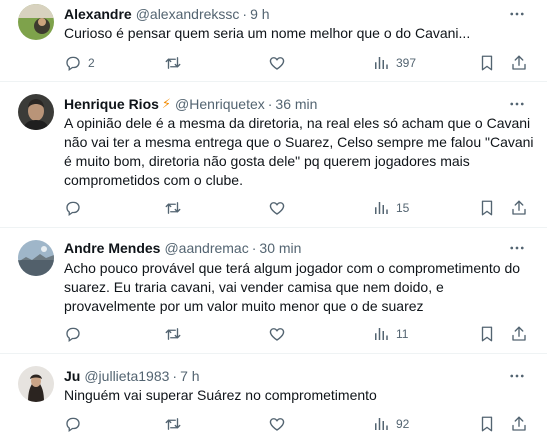 The width and height of the screenshot is (547, 440). What do you see at coordinates (36, 384) in the screenshot?
I see `avatar-ju` at bounding box center [36, 384].